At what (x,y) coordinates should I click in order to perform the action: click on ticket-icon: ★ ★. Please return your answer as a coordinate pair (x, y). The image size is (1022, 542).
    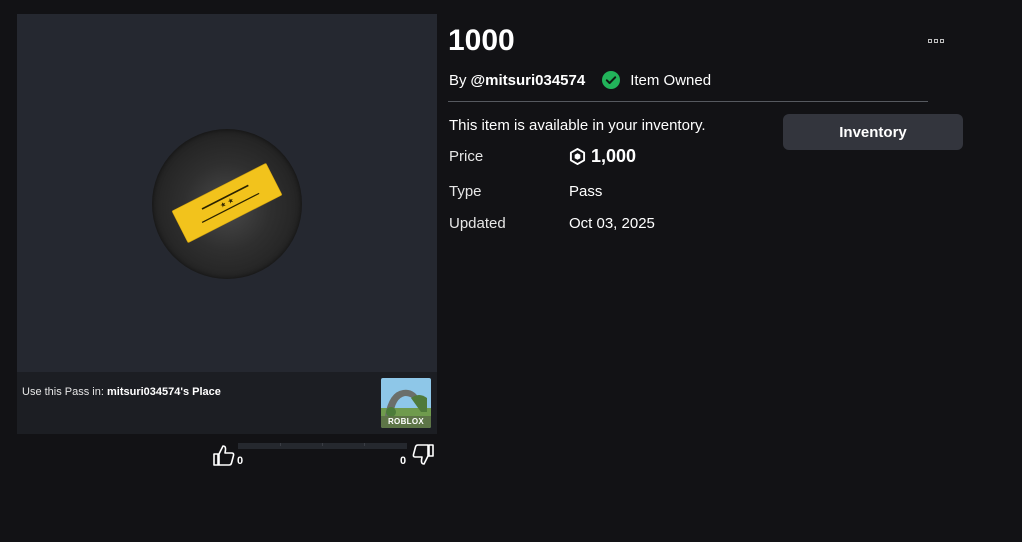
    Looking at the image, I should click on (227, 203).